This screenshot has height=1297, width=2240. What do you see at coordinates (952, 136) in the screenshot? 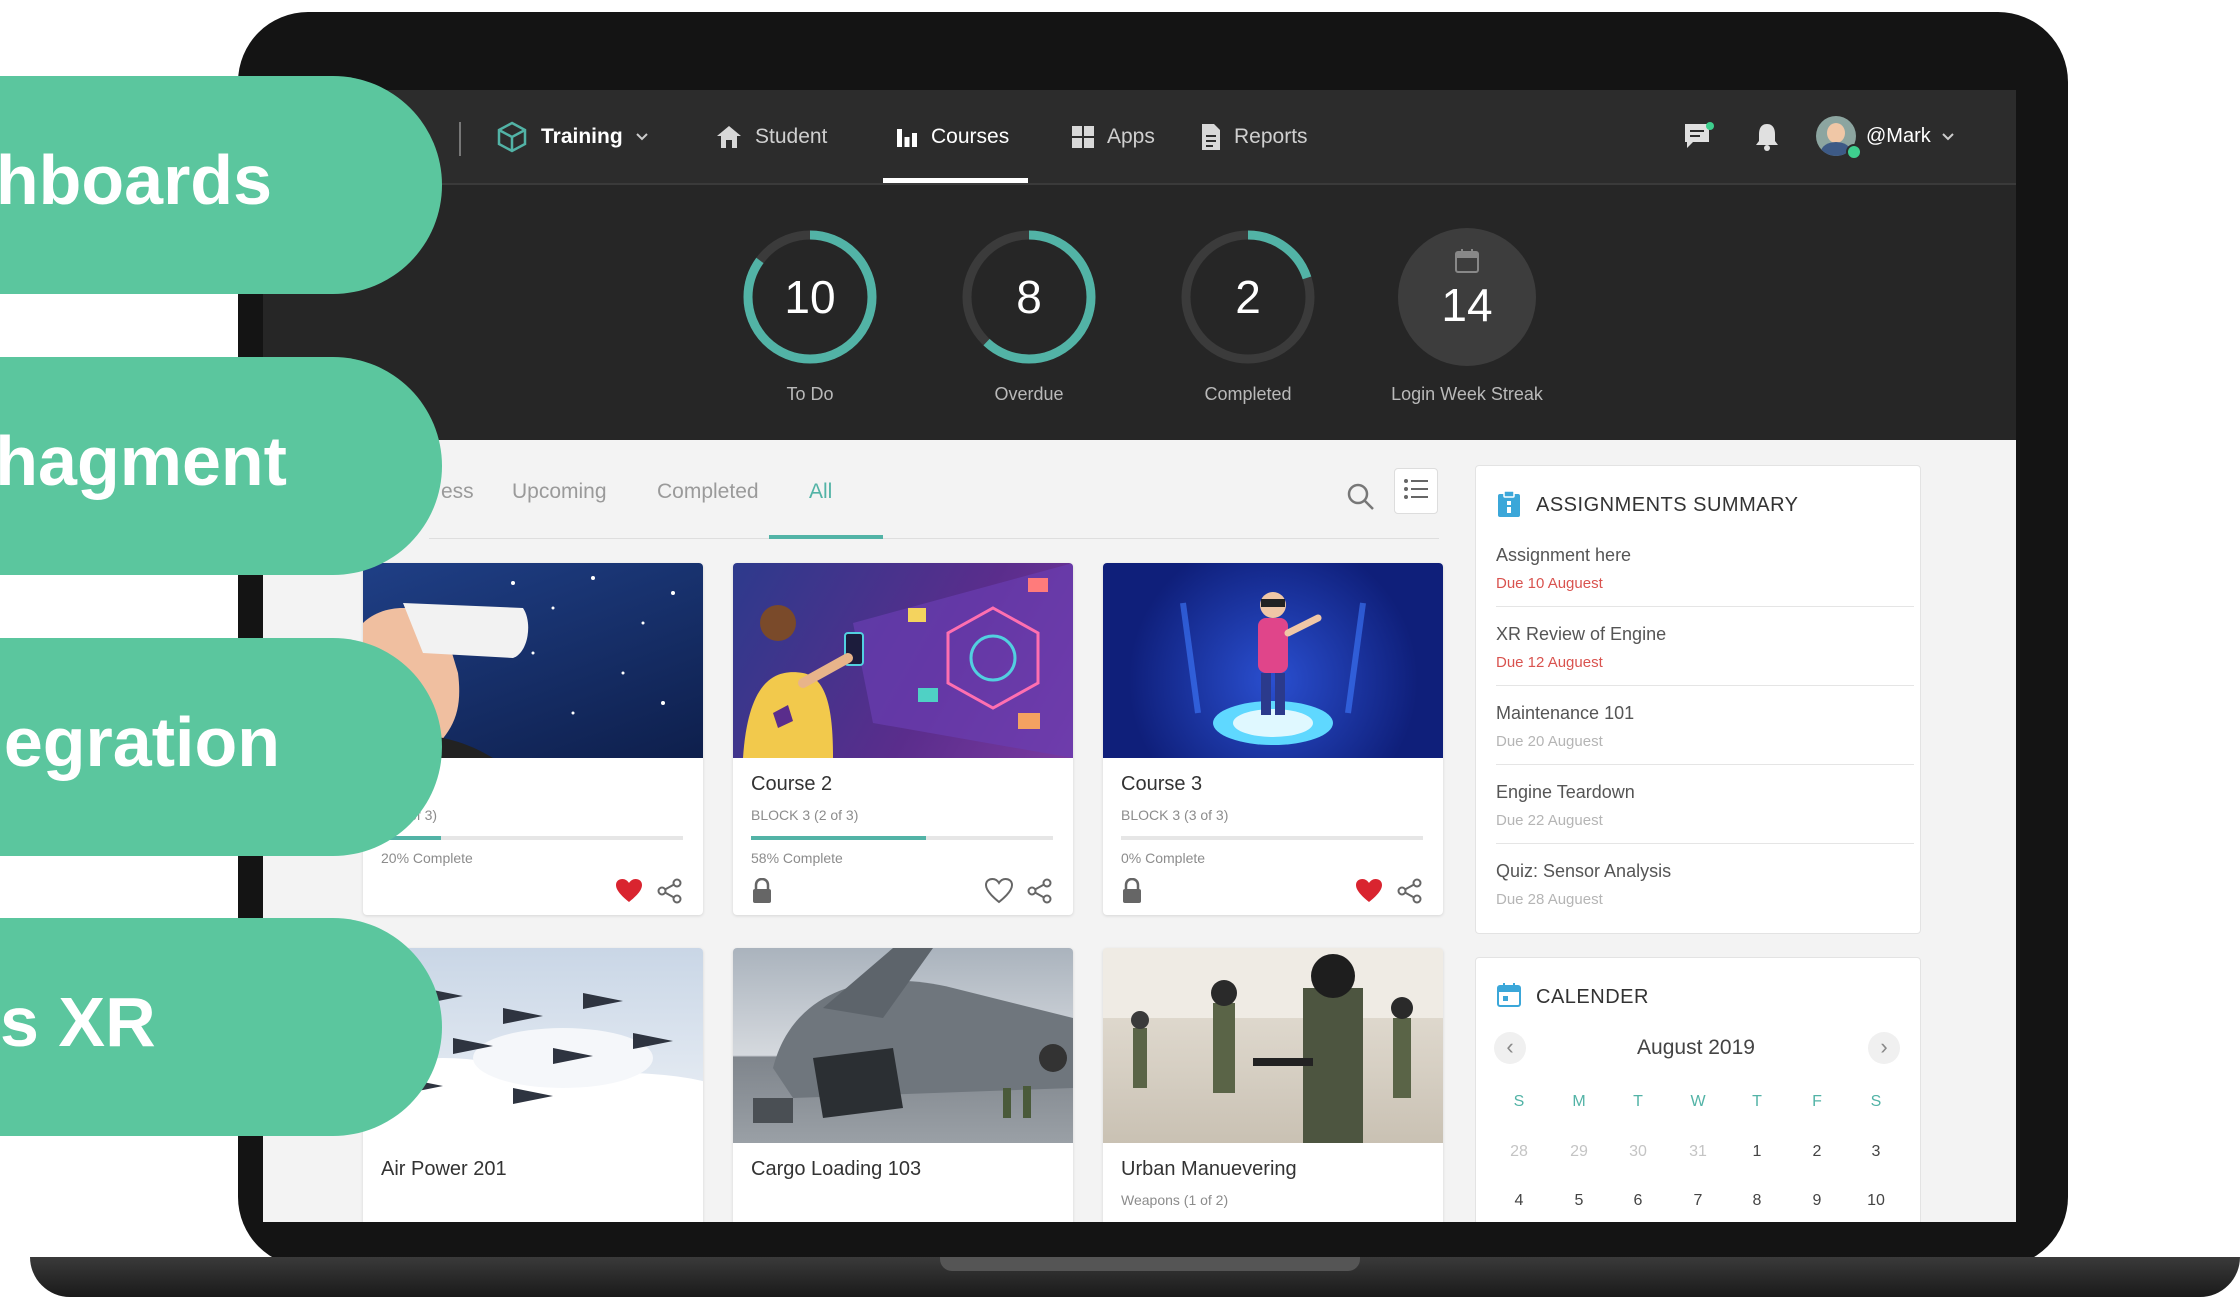
I see `nav-courses: Courses` at bounding box center [952, 136].